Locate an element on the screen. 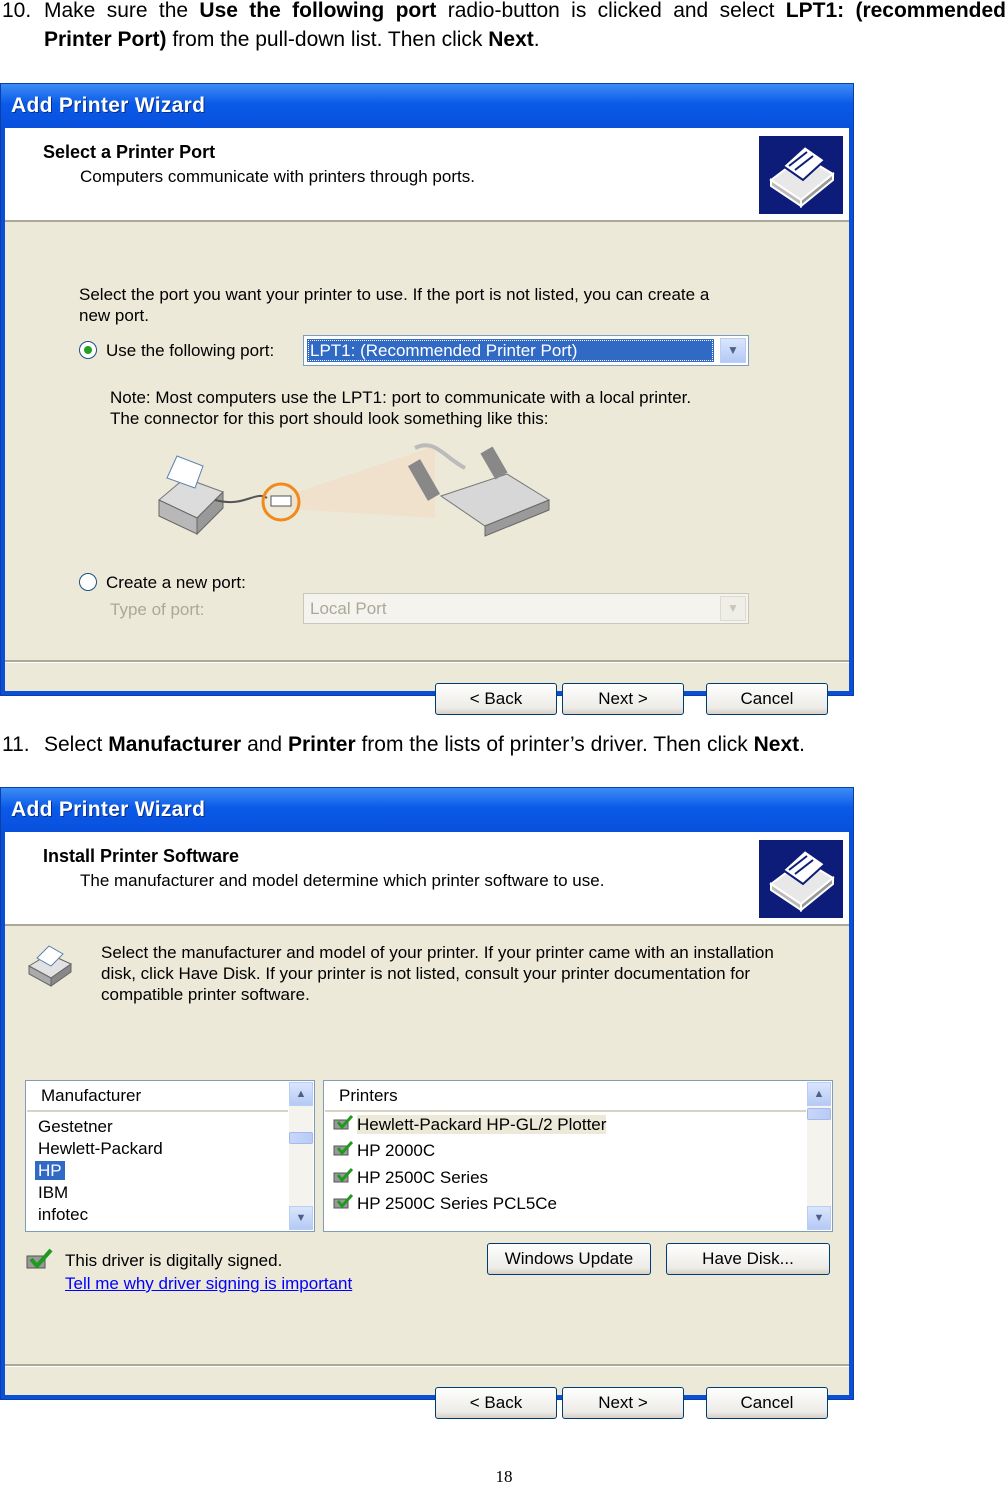  list-item: Gestetner is located at coordinates (75, 1127).